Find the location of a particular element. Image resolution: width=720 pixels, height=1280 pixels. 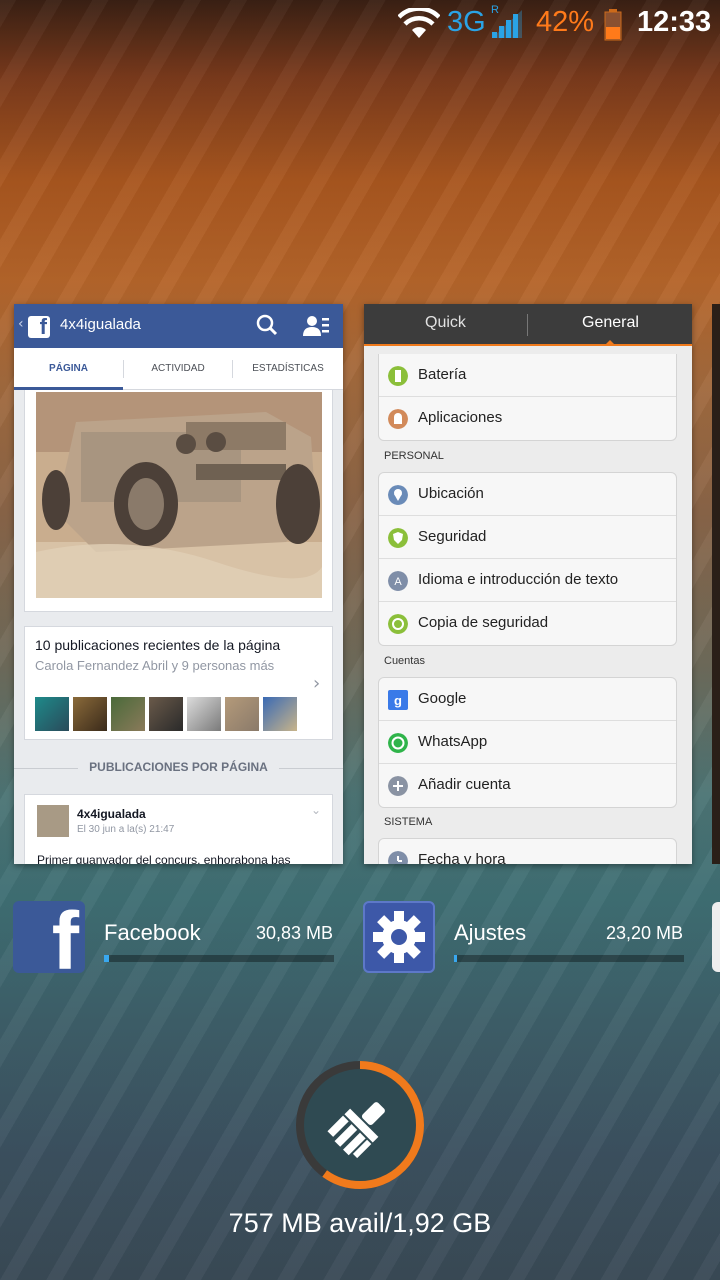

network-type: 3G is located at coordinates (466, 22).